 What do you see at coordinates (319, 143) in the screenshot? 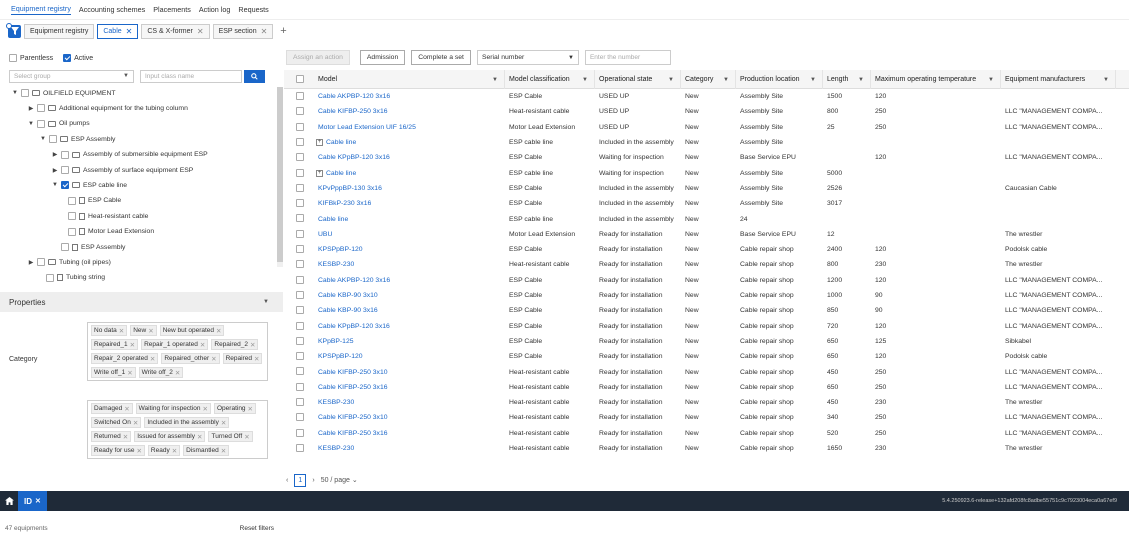
I see `expand-row-icon: +` at bounding box center [319, 143].